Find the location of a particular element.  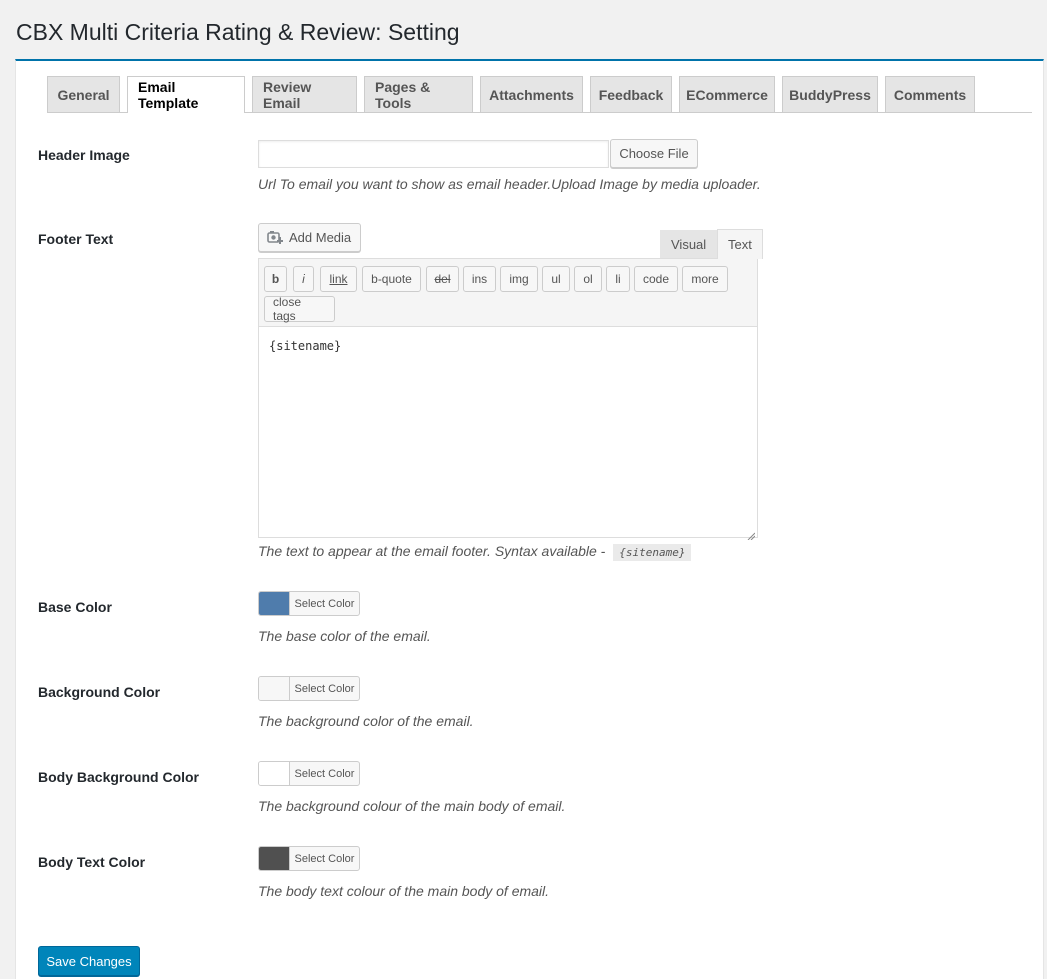

tab-review-email: Review Email is located at coordinates (304, 94).